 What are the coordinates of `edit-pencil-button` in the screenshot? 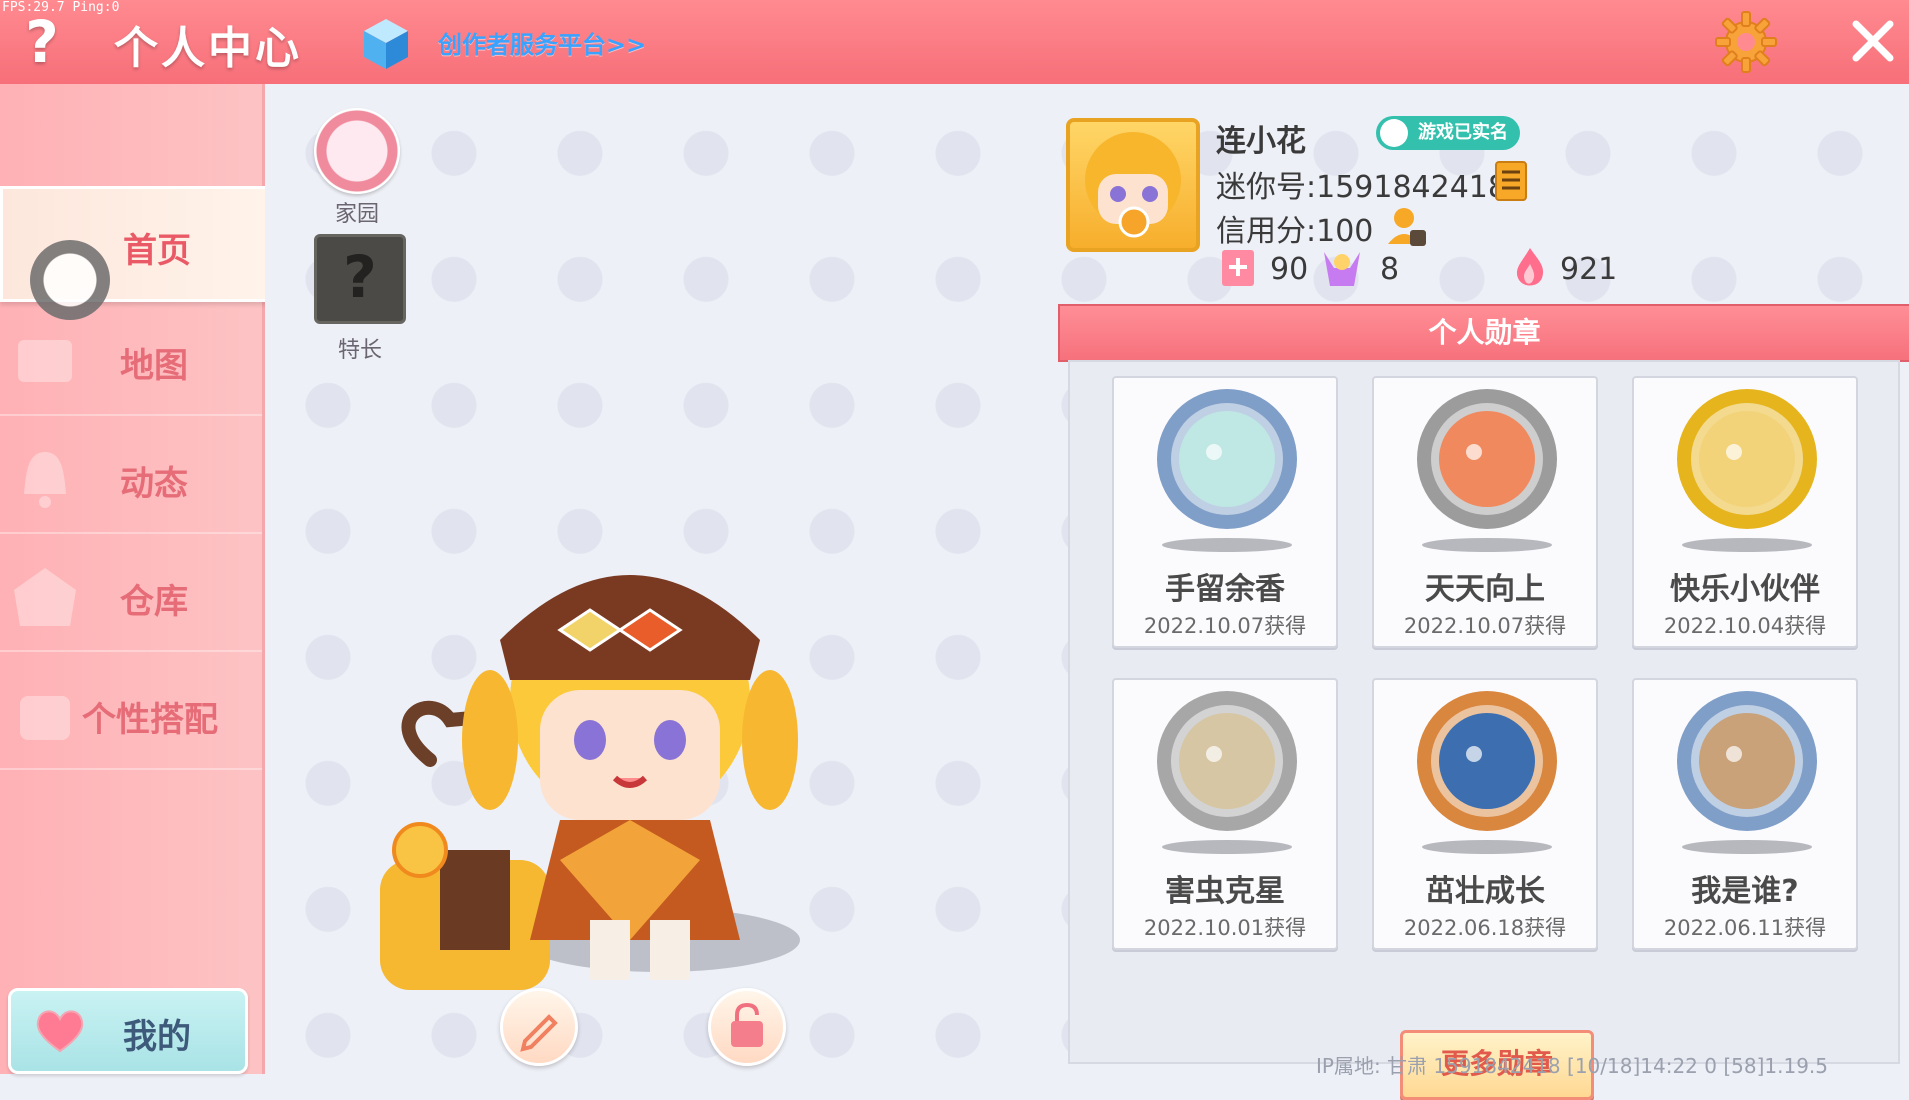 It's located at (539, 1027).